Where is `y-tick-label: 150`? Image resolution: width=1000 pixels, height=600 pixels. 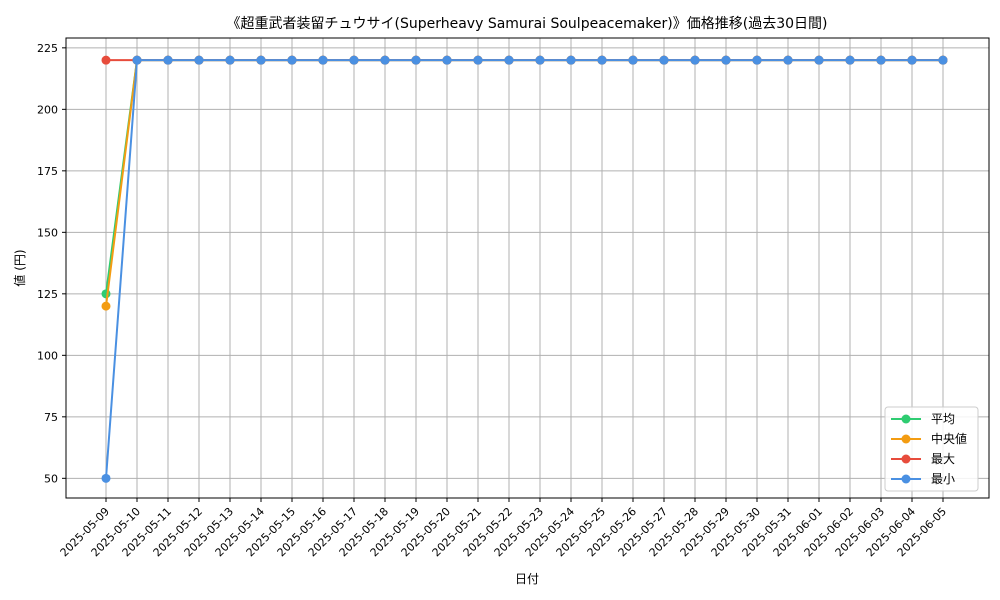 y-tick-label: 150 is located at coordinates (47, 232).